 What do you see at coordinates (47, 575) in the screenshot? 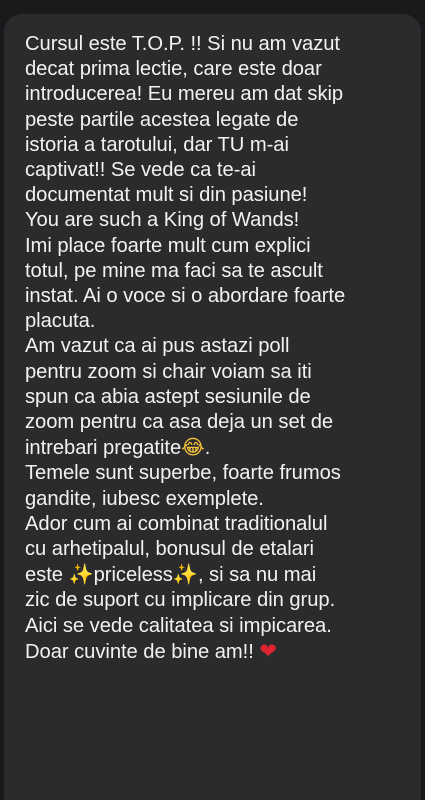
I see `message-text: este` at bounding box center [47, 575].